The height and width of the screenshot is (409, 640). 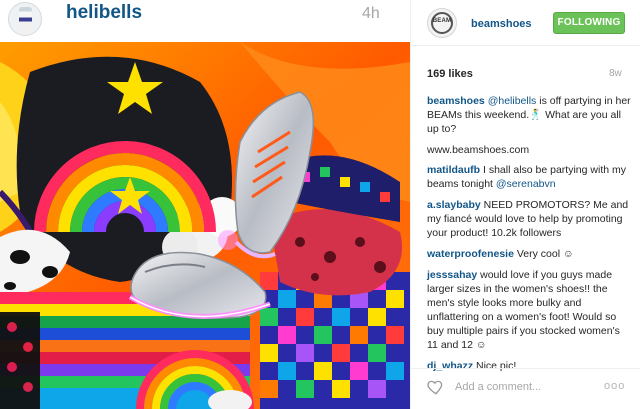 I want to click on comment-mention: @helibells, so click(x=512, y=101).